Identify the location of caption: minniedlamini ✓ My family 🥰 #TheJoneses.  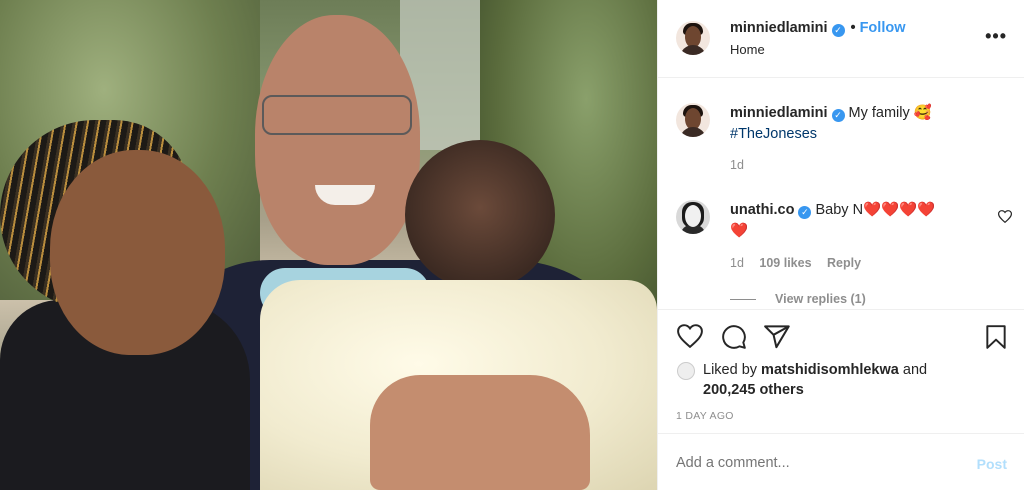
(865, 124).